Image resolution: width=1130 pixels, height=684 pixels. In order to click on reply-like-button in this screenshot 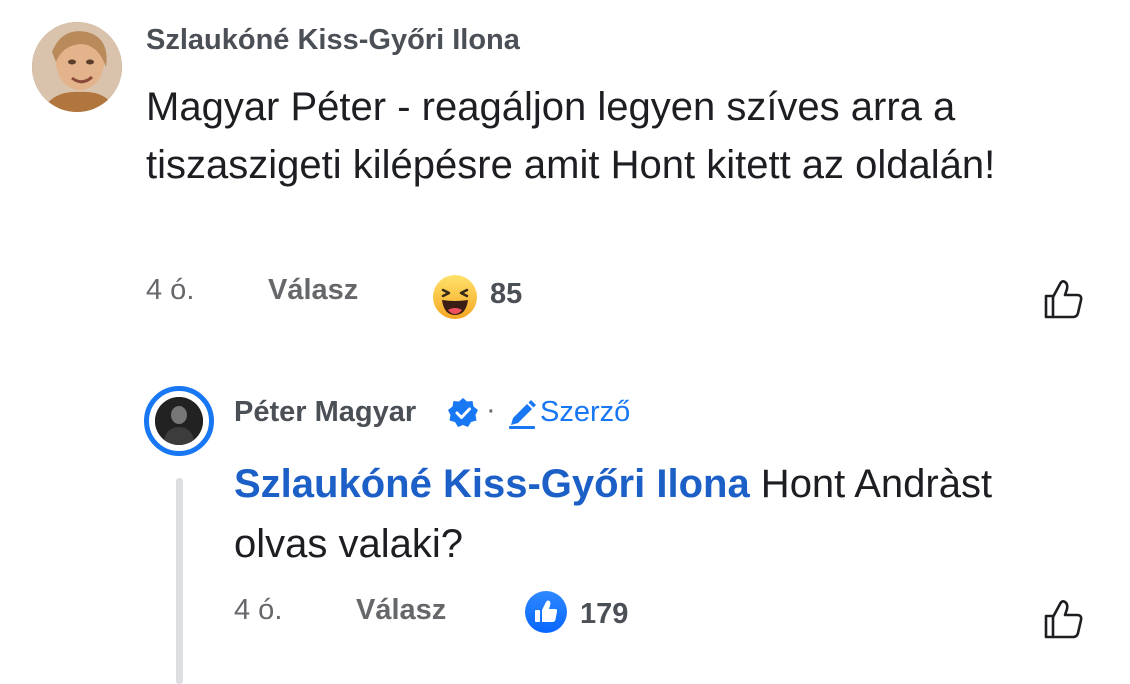, I will do `click(1063, 619)`.